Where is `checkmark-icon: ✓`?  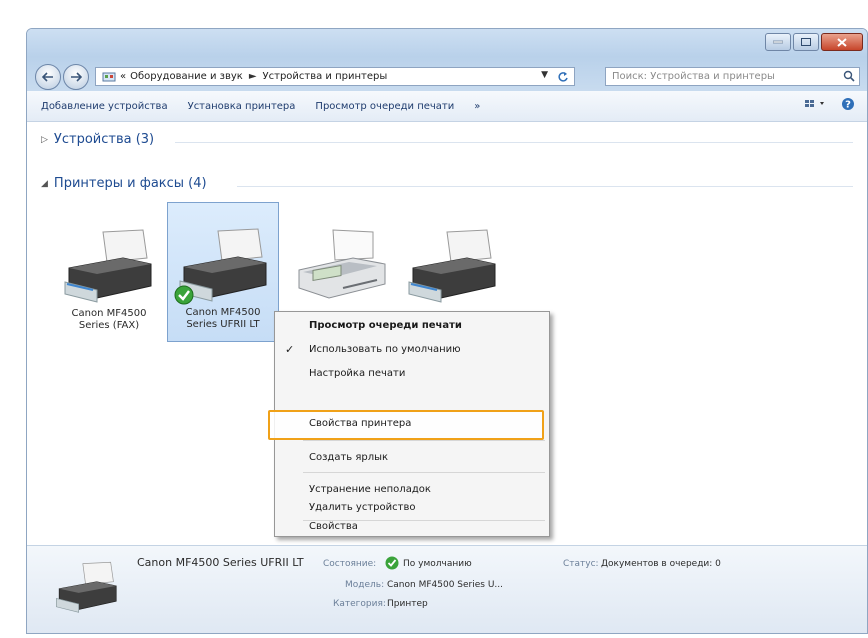 checkmark-icon: ✓ is located at coordinates (290, 349).